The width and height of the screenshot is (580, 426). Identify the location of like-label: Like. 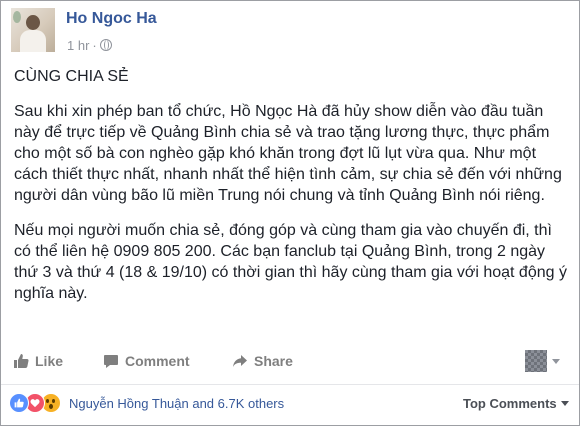
(49, 361).